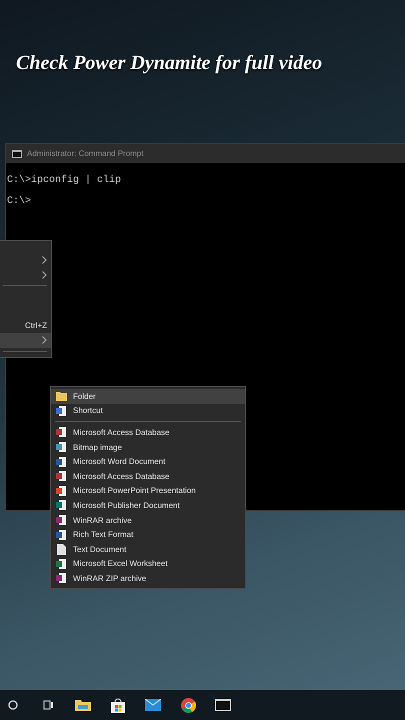 The width and height of the screenshot is (405, 720). I want to click on mail-icon, so click(153, 705).